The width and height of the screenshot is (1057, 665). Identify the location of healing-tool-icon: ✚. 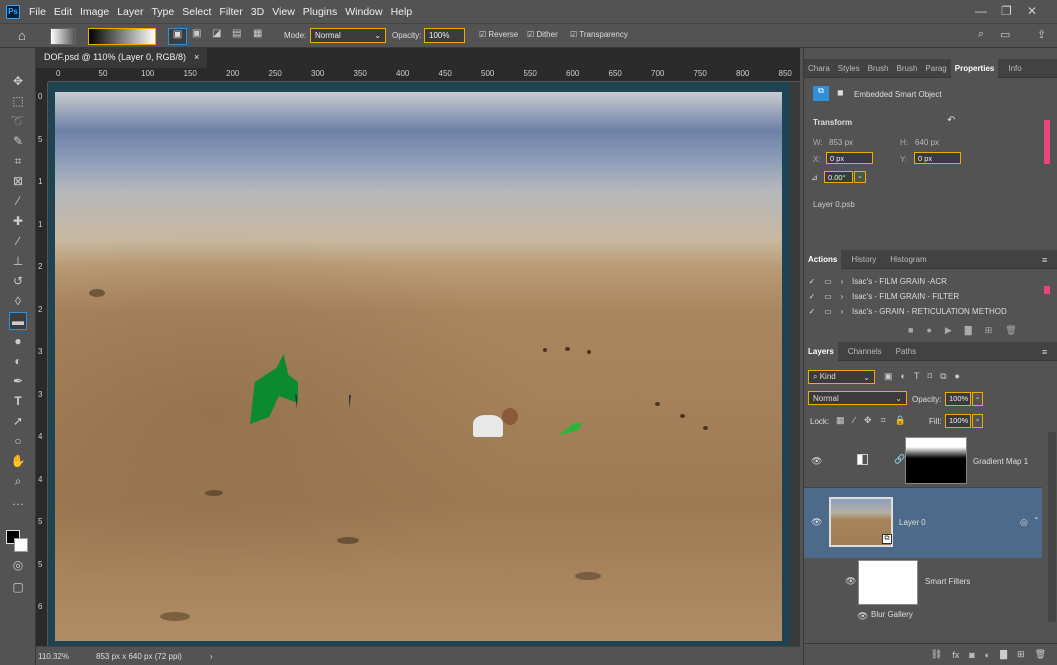
(18, 221).